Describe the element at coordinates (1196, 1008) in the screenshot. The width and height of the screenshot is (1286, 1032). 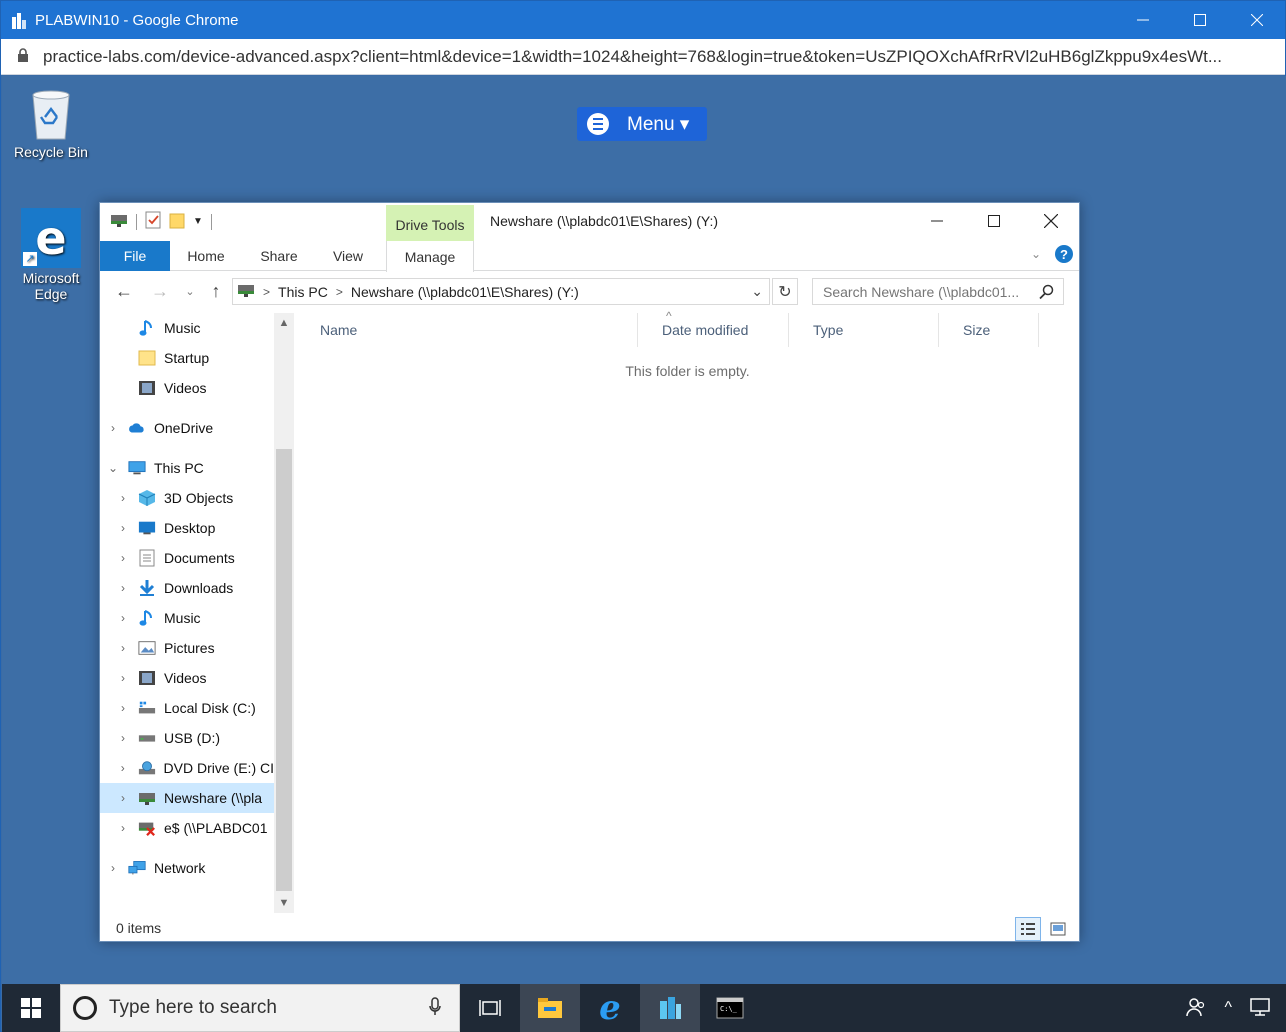
I see `people-icon` at that location.